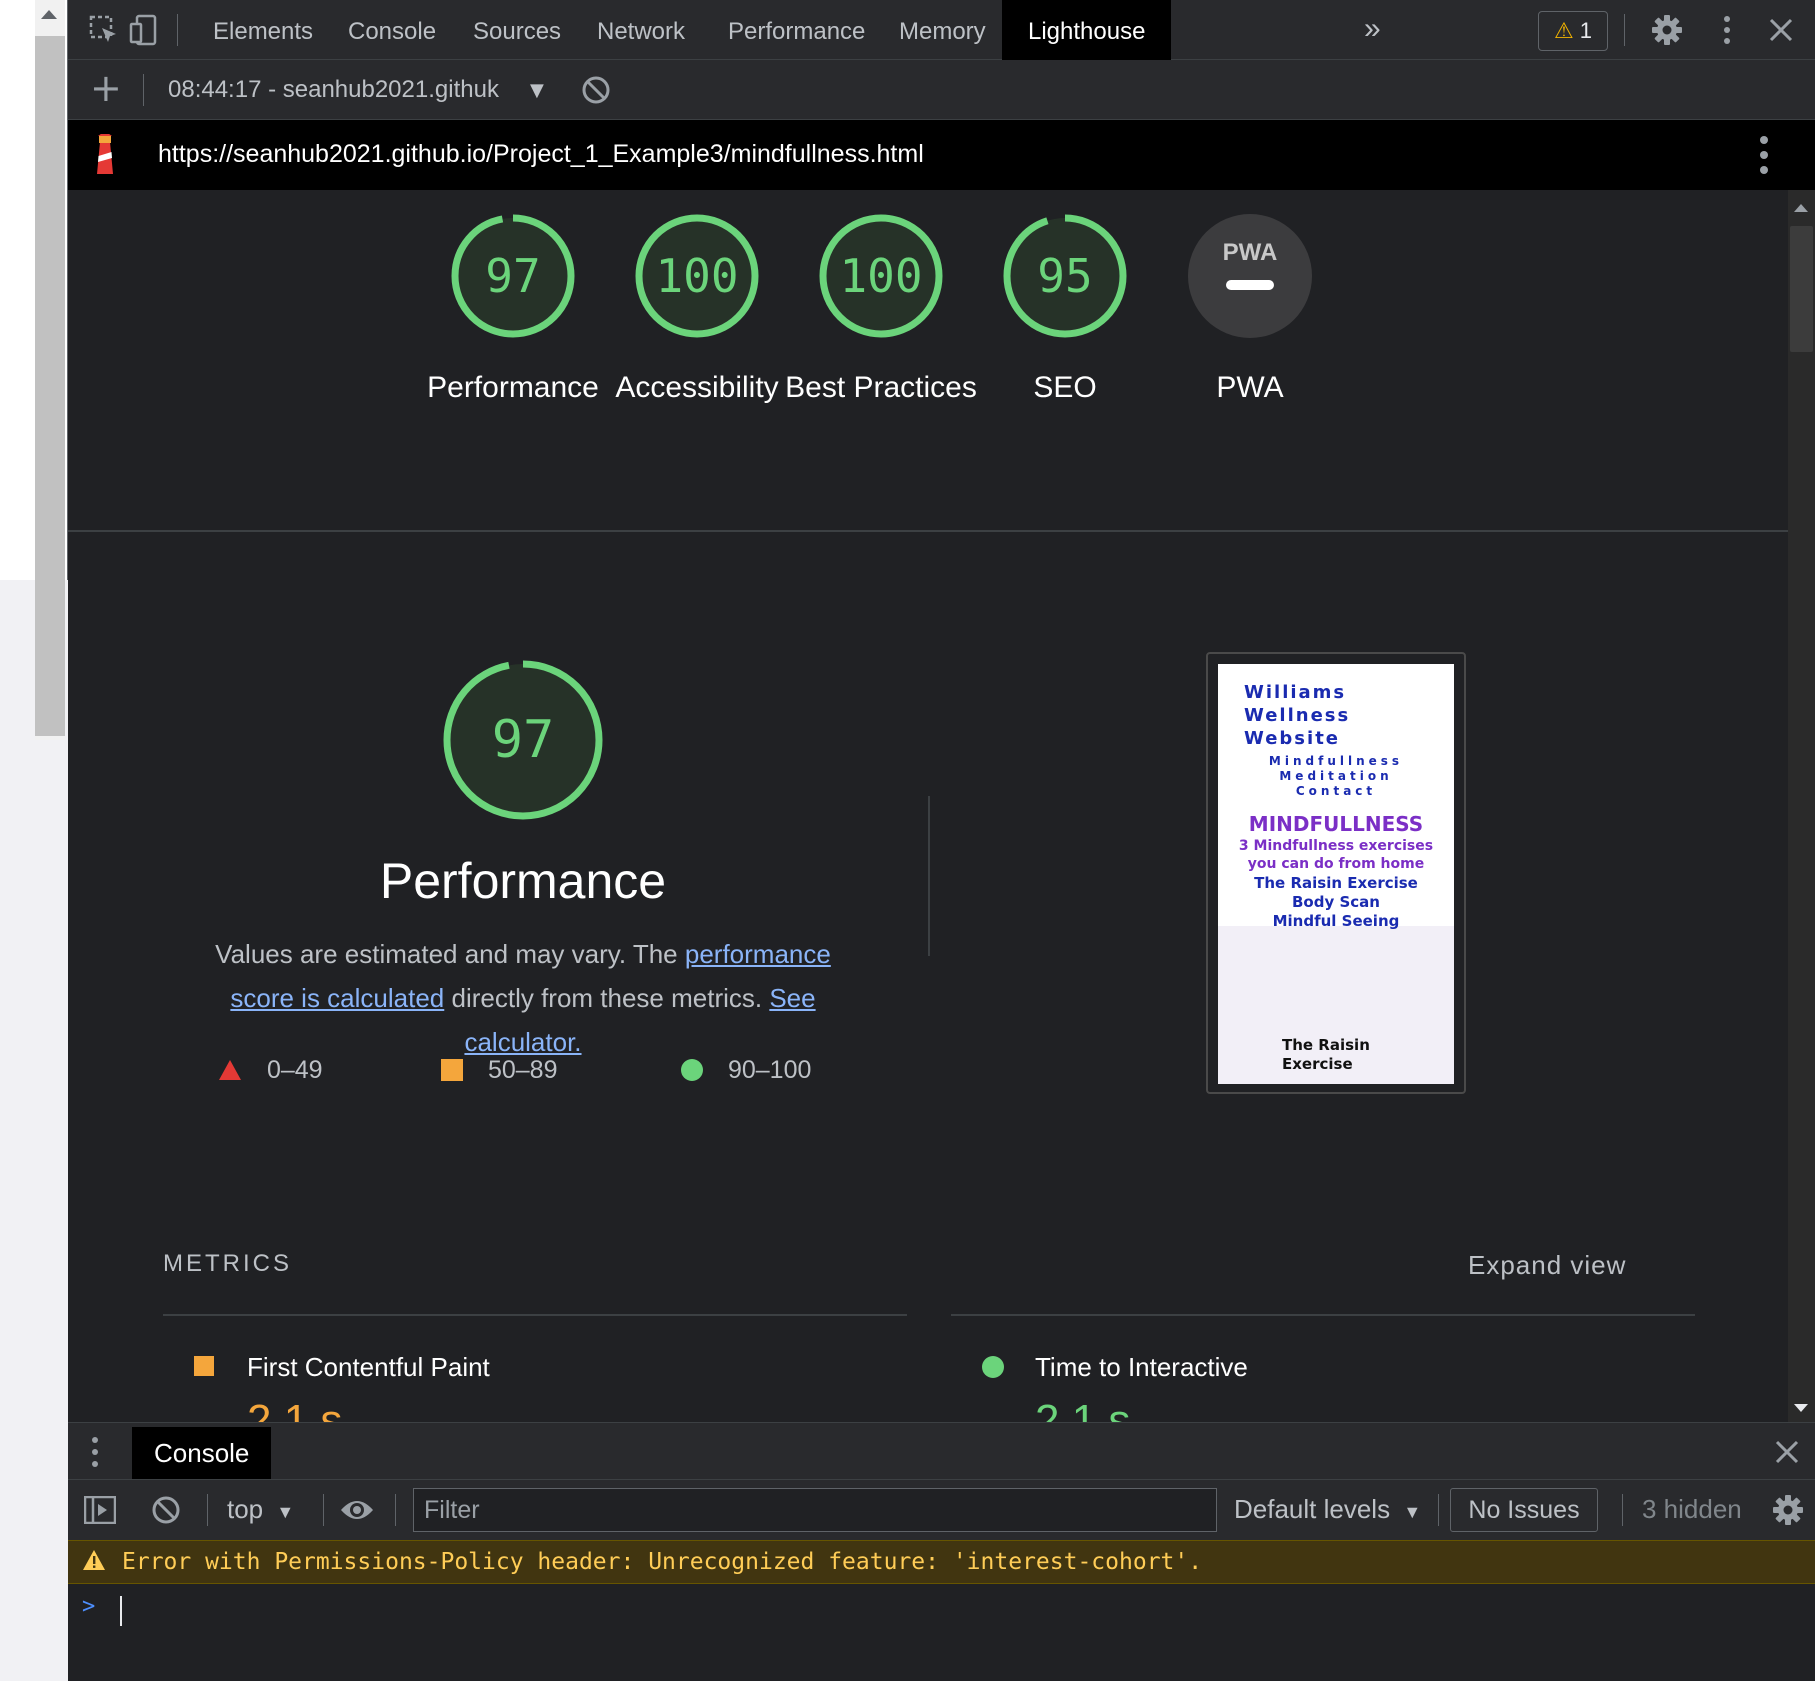 This screenshot has height=1681, width=1815. What do you see at coordinates (1692, 1509) in the screenshot?
I see `hidden-messages-count: 3 hidden` at bounding box center [1692, 1509].